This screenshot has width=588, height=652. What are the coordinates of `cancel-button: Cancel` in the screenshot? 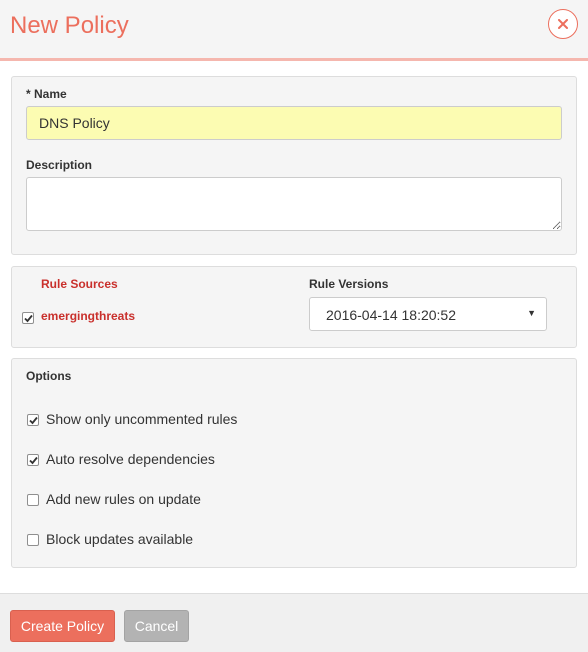 It's located at (156, 626).